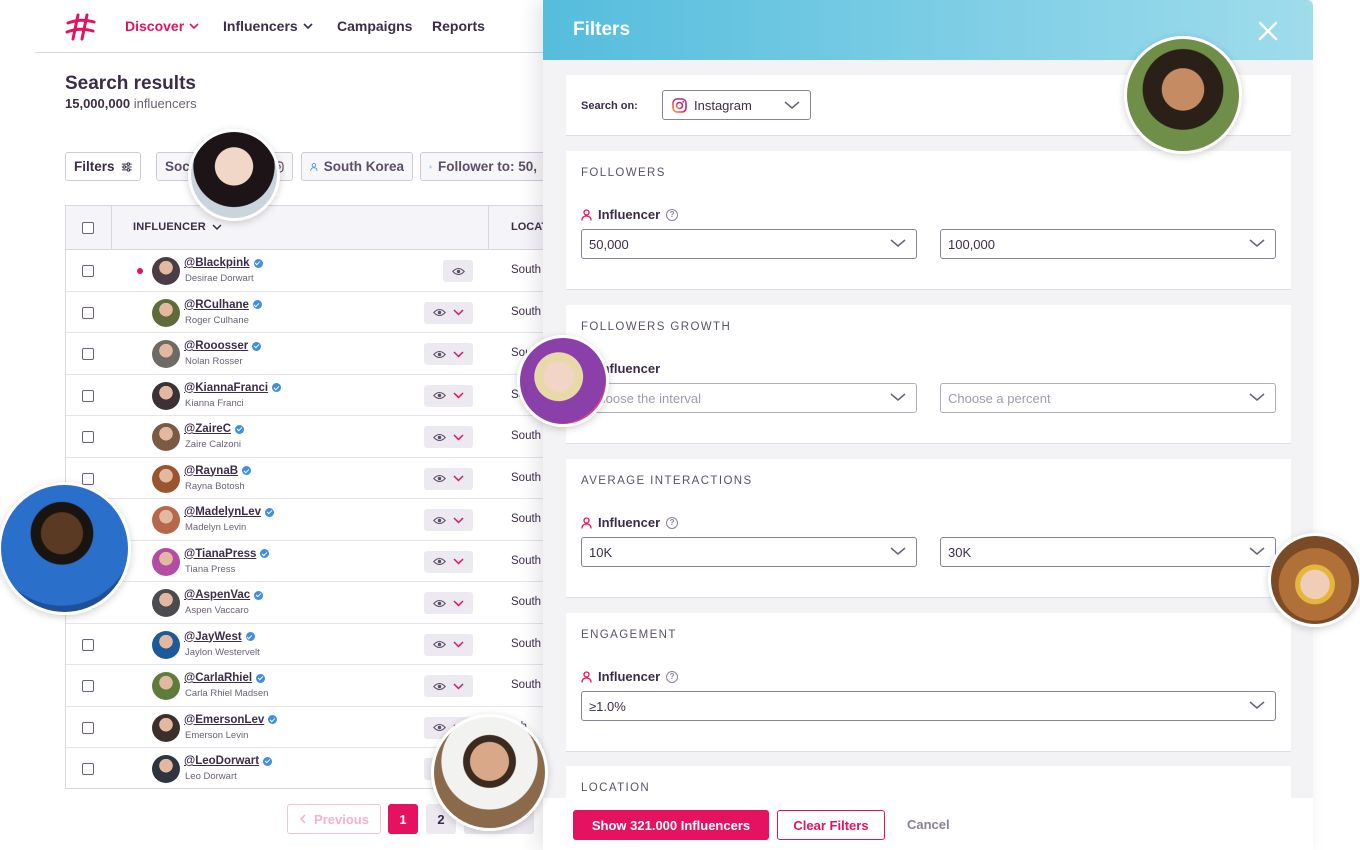 The height and width of the screenshot is (850, 1360). What do you see at coordinates (609, 244) in the screenshot?
I see `filter-min-value: 50,000` at bounding box center [609, 244].